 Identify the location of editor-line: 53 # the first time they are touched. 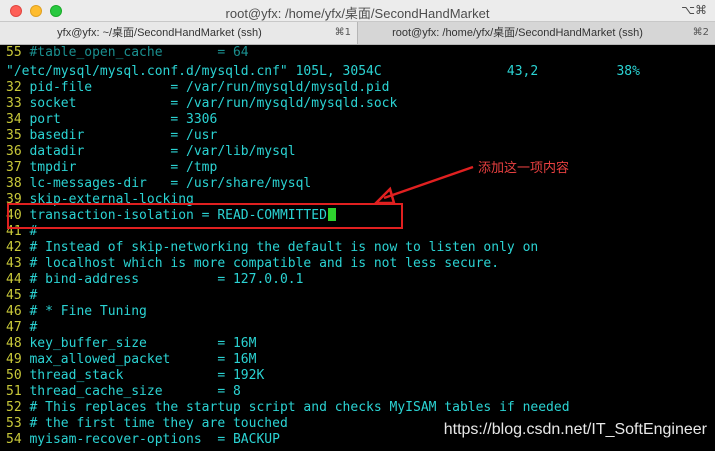
(147, 424).